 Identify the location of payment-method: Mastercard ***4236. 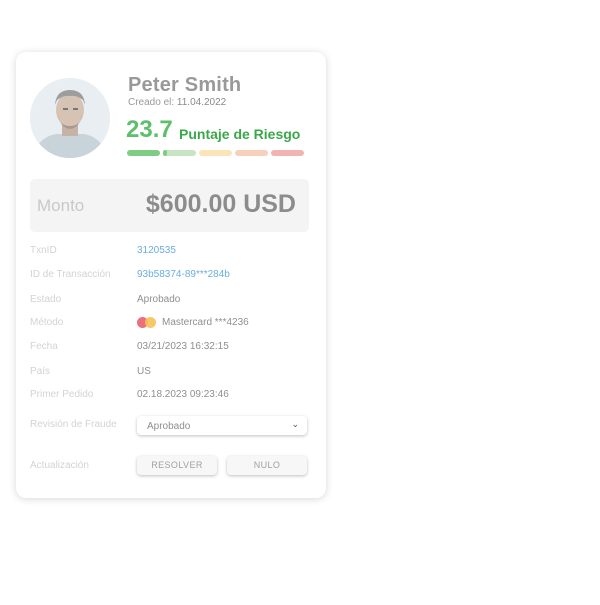
(193, 322).